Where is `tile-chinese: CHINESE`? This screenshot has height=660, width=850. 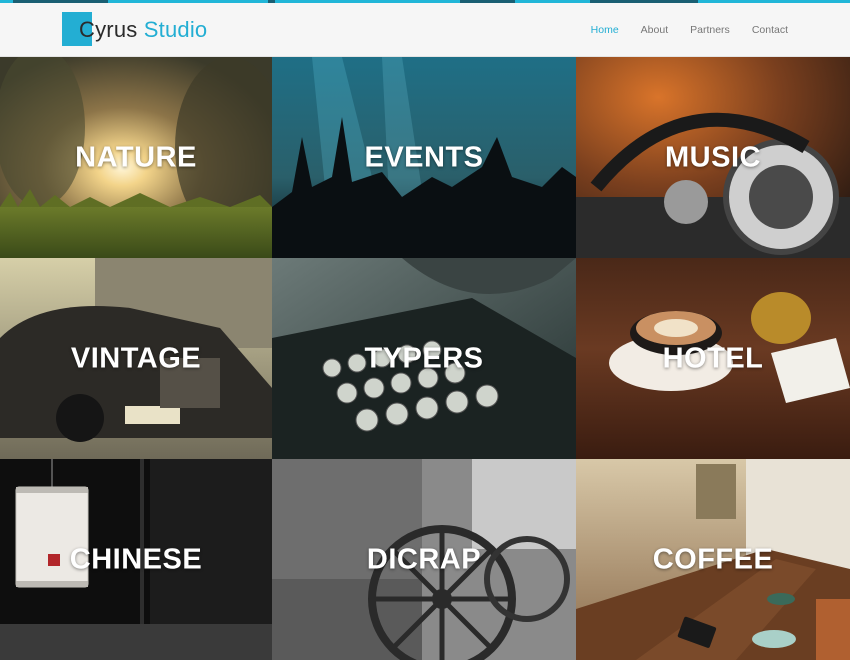
tile-chinese: CHINESE is located at coordinates (136, 559).